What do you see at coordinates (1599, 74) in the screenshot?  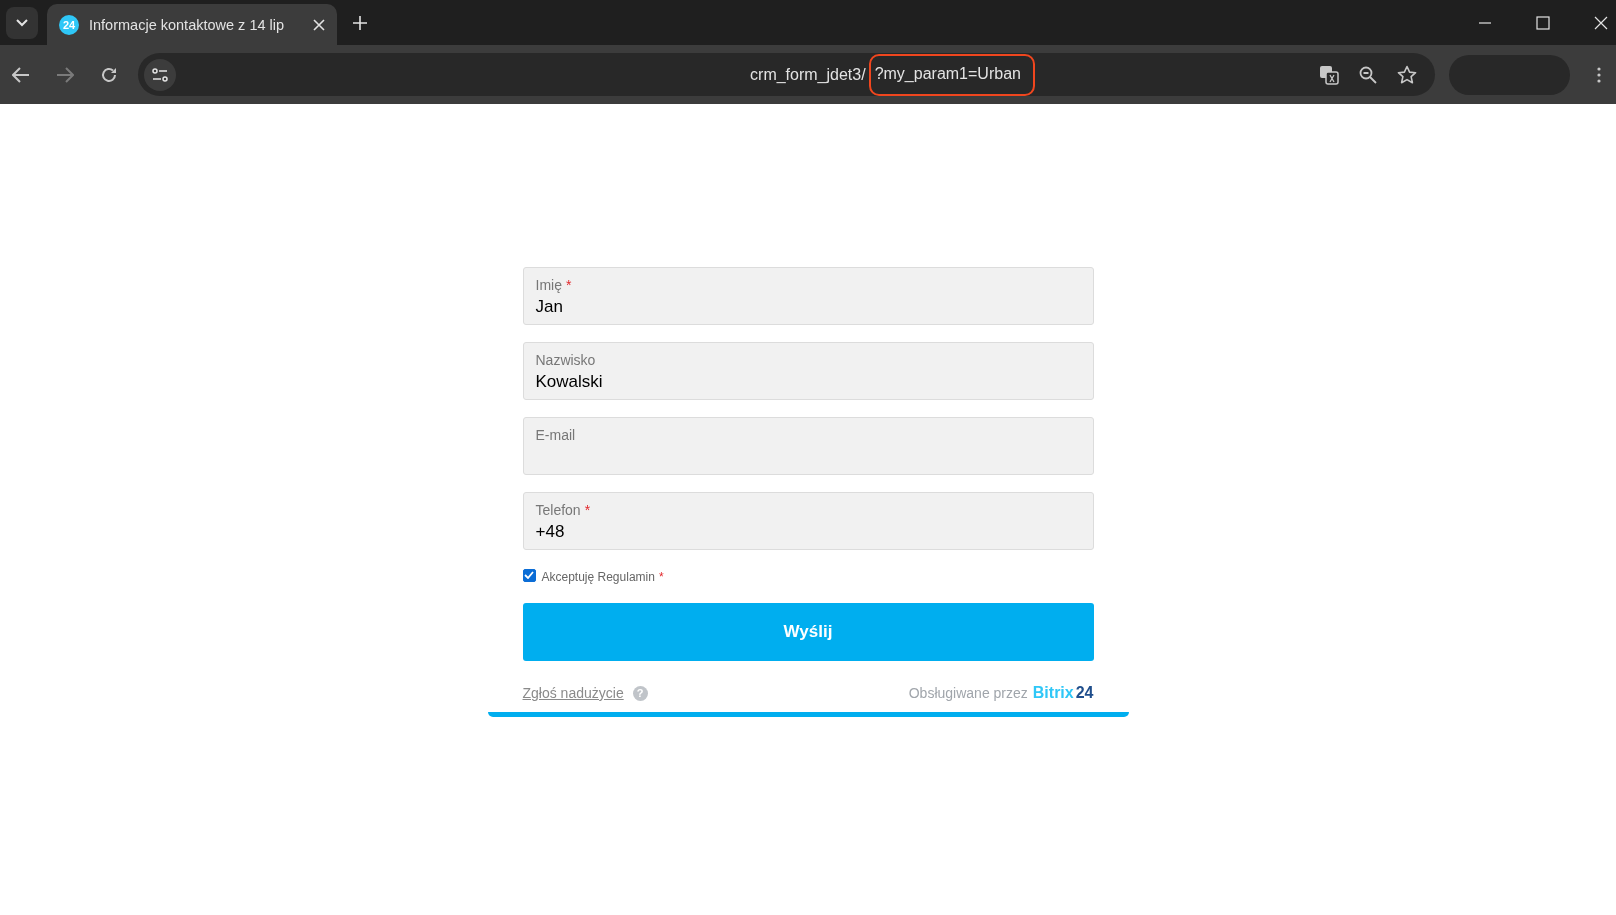 I see `menu-icon` at bounding box center [1599, 74].